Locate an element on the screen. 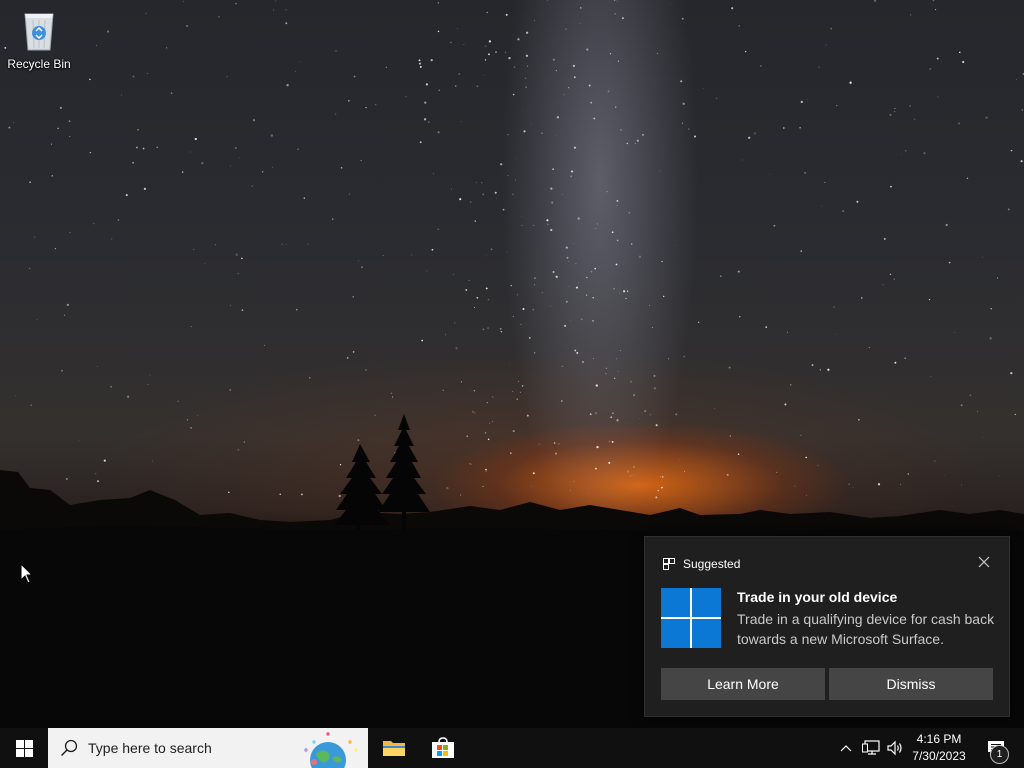 This screenshot has height=768, width=1024. recycle-bin-label: Recycle Bin is located at coordinates (39, 64).